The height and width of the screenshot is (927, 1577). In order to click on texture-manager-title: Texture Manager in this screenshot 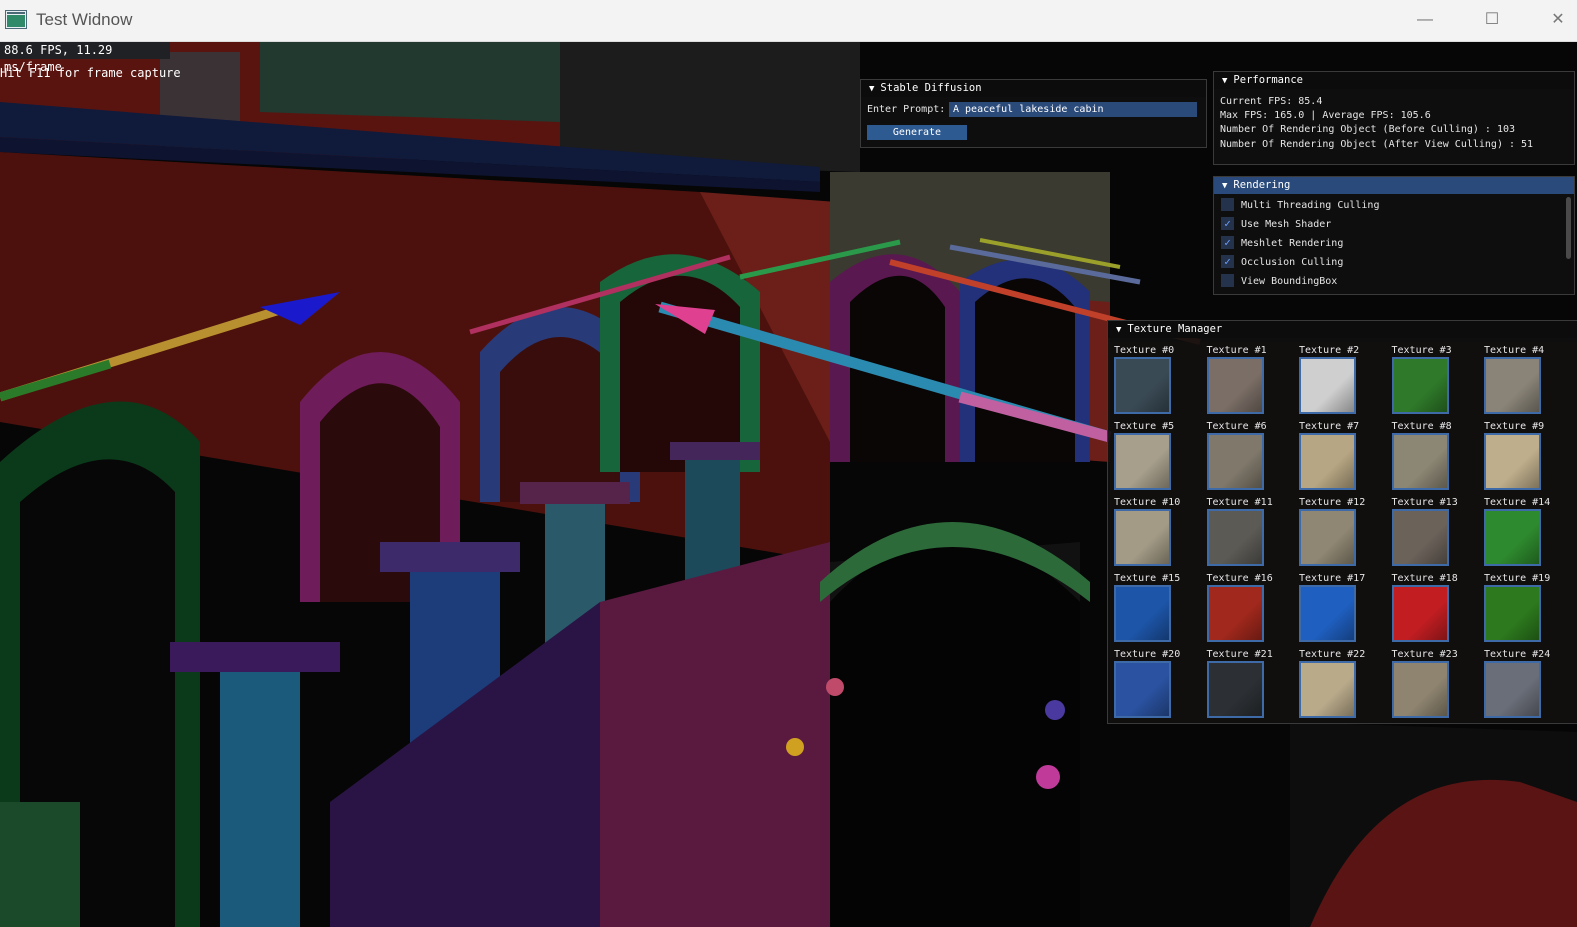, I will do `click(1175, 329)`.